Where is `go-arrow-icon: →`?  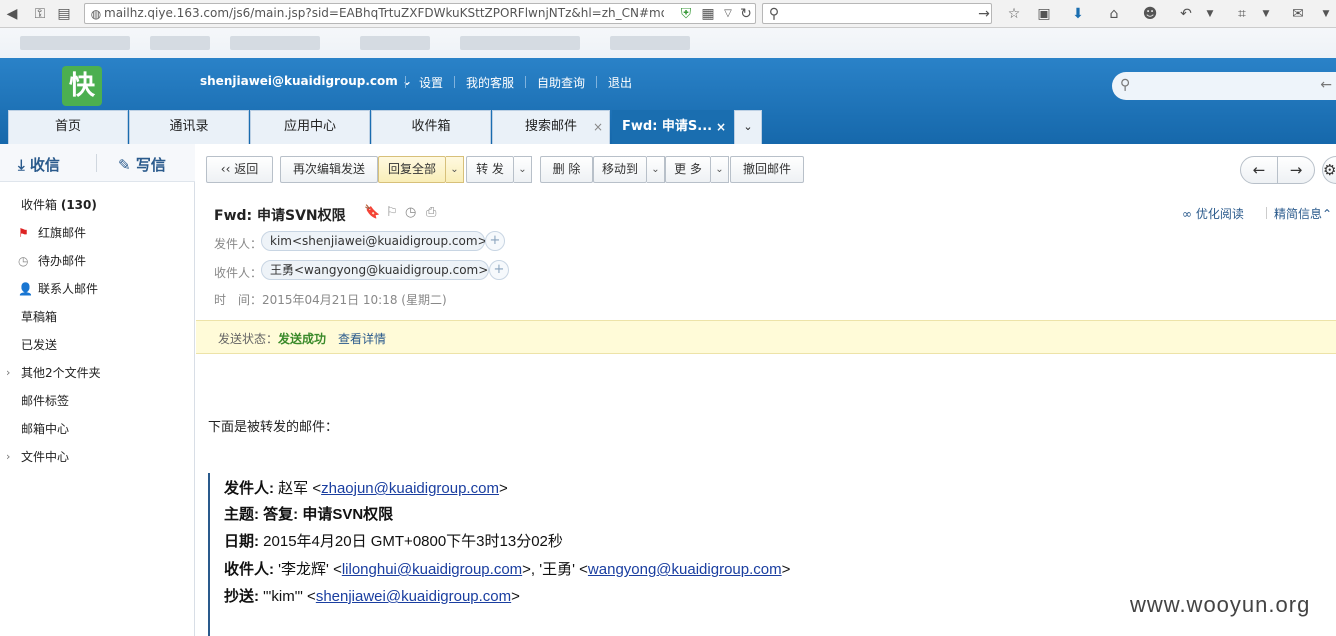 go-arrow-icon: → is located at coordinates (984, 14).